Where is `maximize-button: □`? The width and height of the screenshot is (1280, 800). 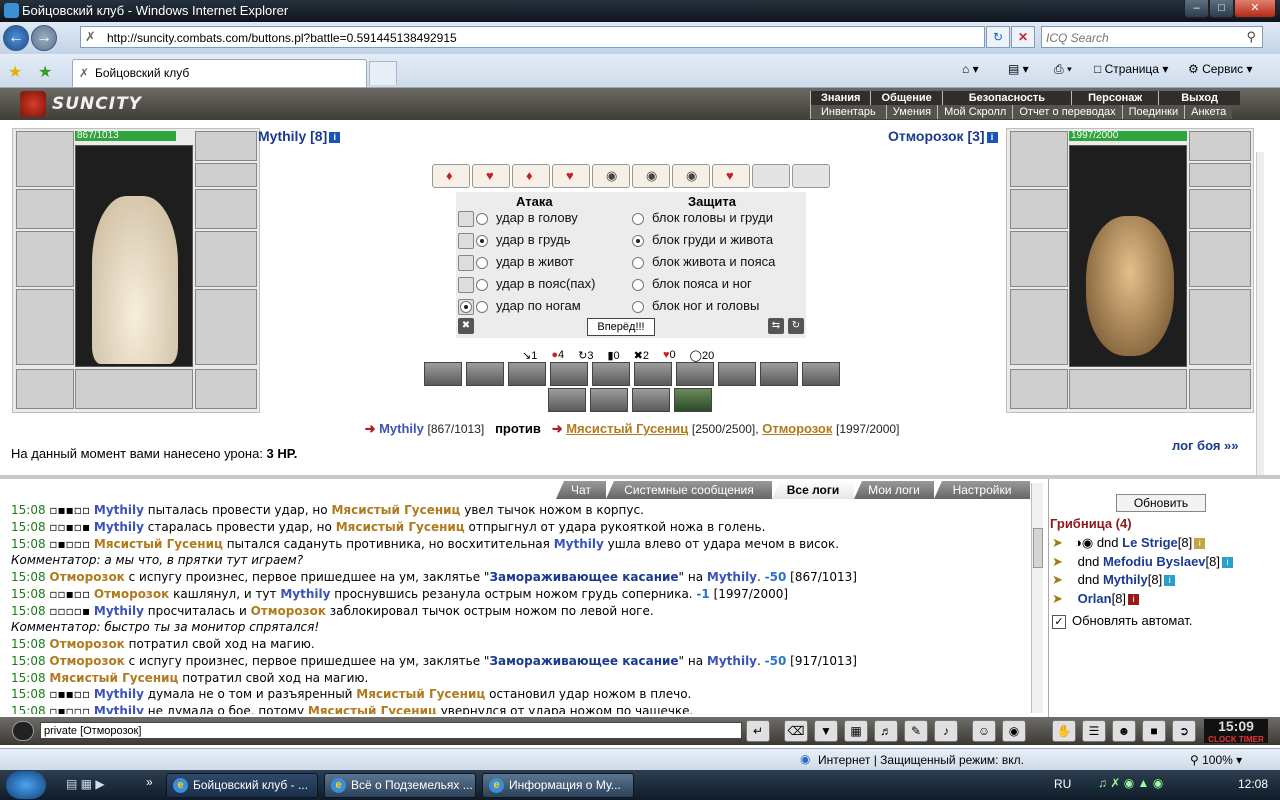
maximize-button: □ is located at coordinates (1221, 9).